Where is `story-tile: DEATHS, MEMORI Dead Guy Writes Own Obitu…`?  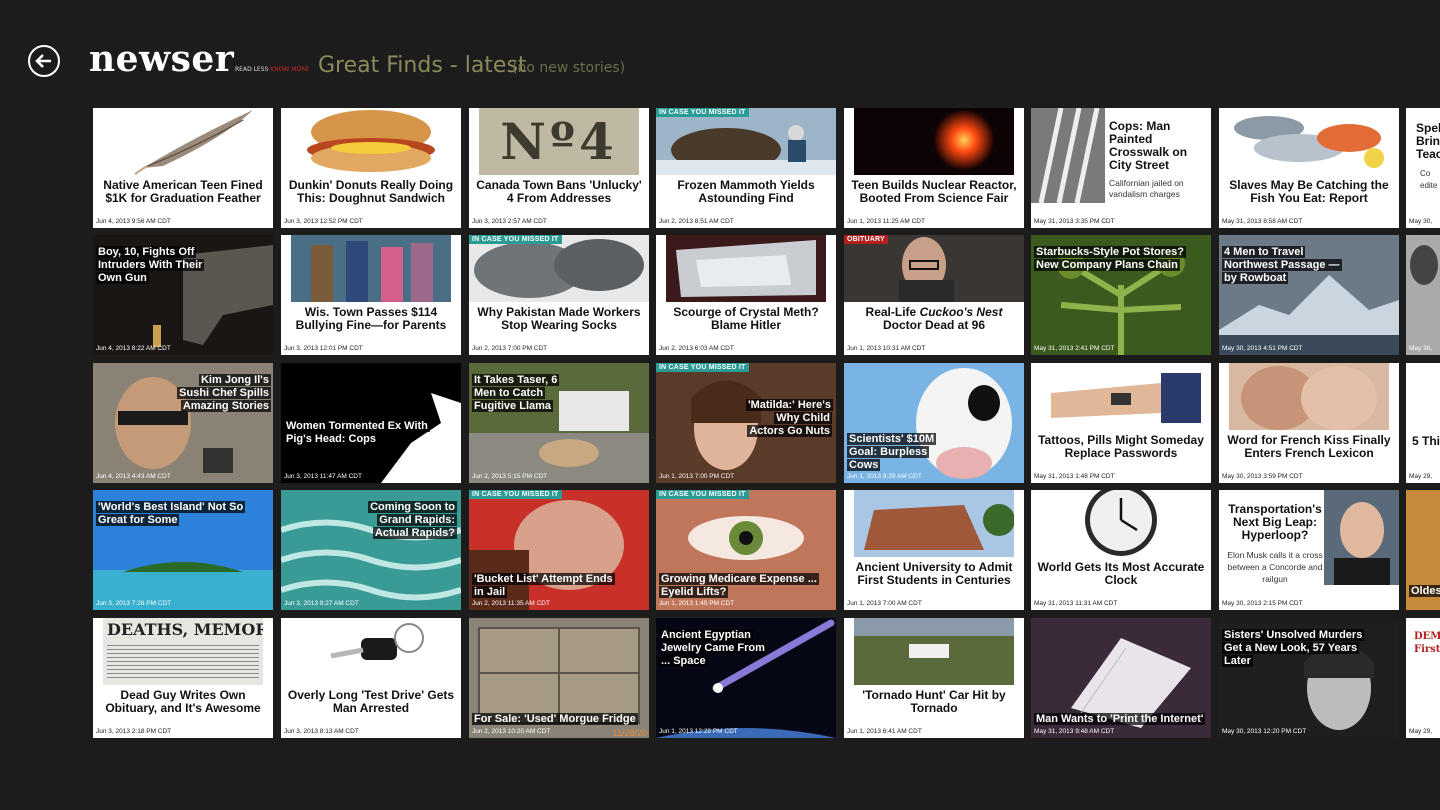
story-tile: DEATHS, MEMORI Dead Guy Writes Own Obitu… is located at coordinates (183, 678).